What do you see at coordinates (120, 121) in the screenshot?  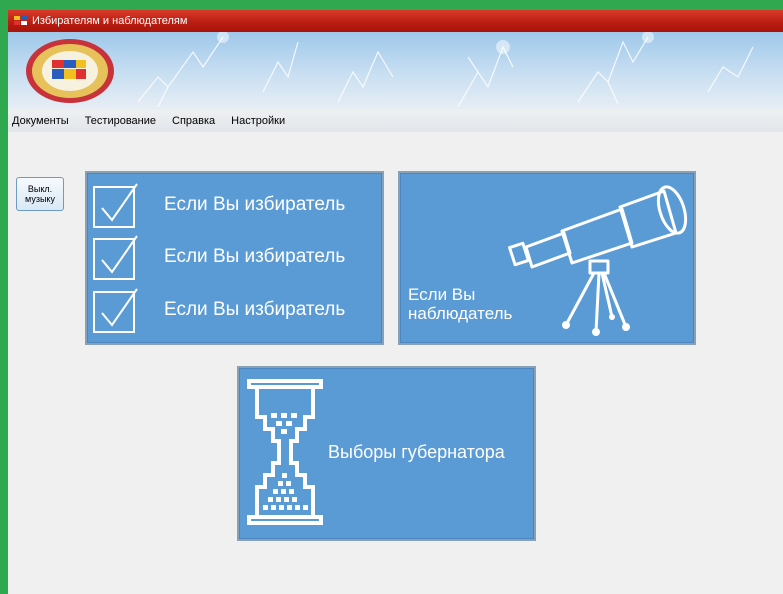 I see `menu-testing: Тестирование` at bounding box center [120, 121].